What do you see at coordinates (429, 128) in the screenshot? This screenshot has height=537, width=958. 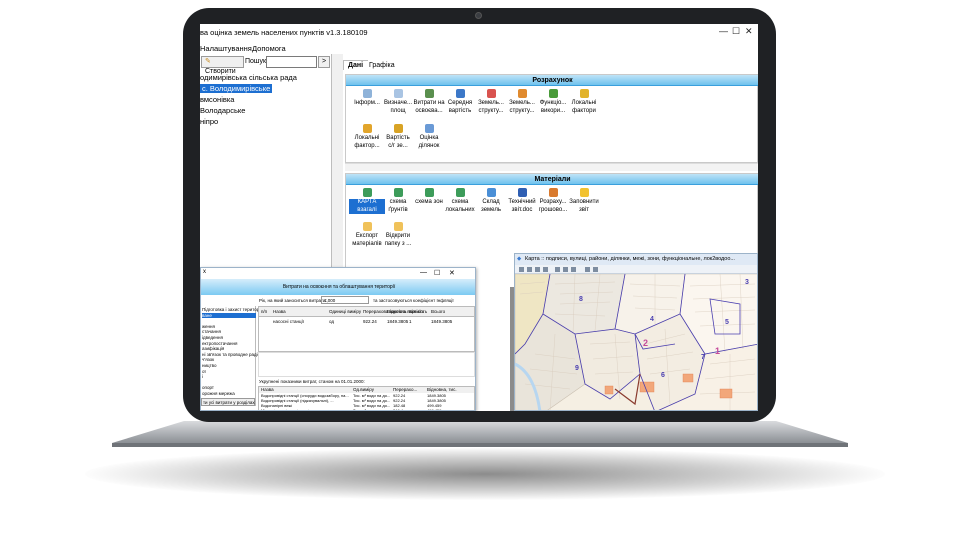 I see `house-icon` at bounding box center [429, 128].